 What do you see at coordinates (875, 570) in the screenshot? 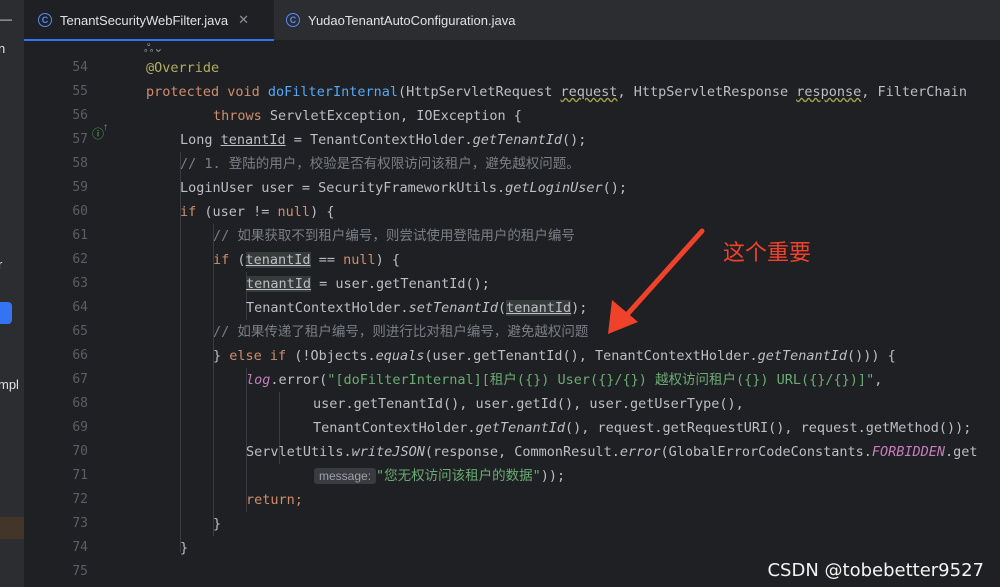
I see `watermark: CSDN @tobebetter9527` at bounding box center [875, 570].